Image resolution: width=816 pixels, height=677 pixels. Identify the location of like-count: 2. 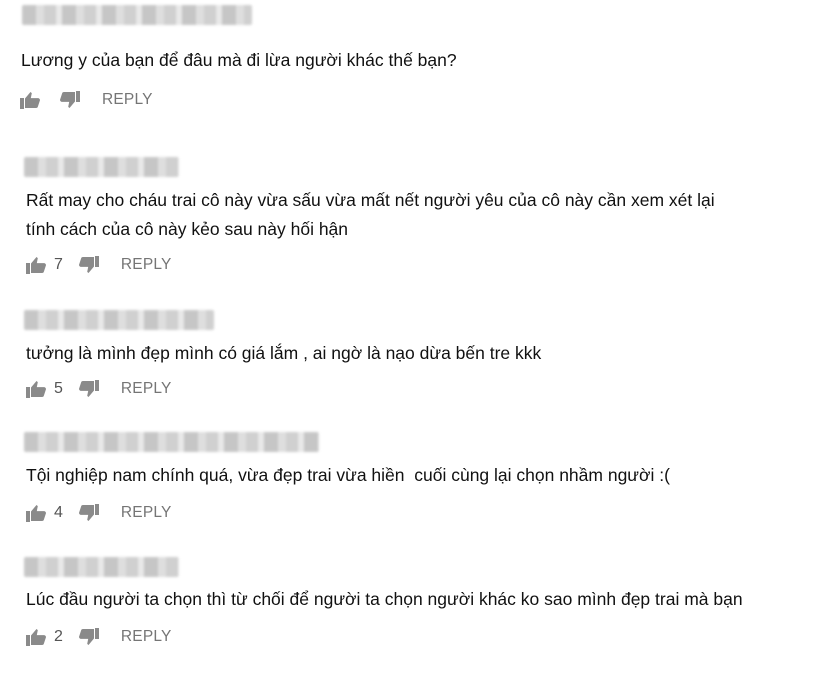
(58, 636).